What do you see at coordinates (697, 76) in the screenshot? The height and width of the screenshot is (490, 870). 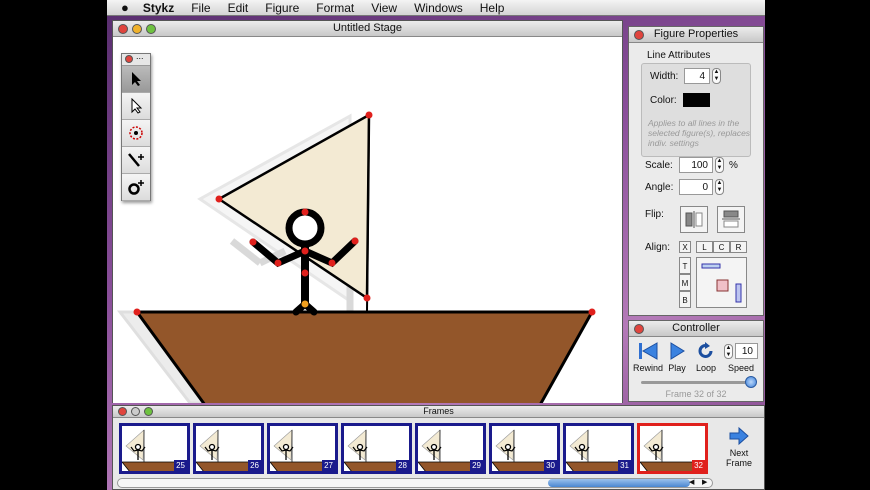 I see `width-input: 4` at bounding box center [697, 76].